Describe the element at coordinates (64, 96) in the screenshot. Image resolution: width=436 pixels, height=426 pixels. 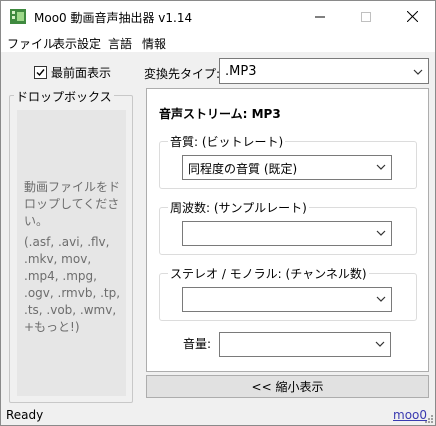
I see `dropbox-legend: ドロップボックス` at that location.